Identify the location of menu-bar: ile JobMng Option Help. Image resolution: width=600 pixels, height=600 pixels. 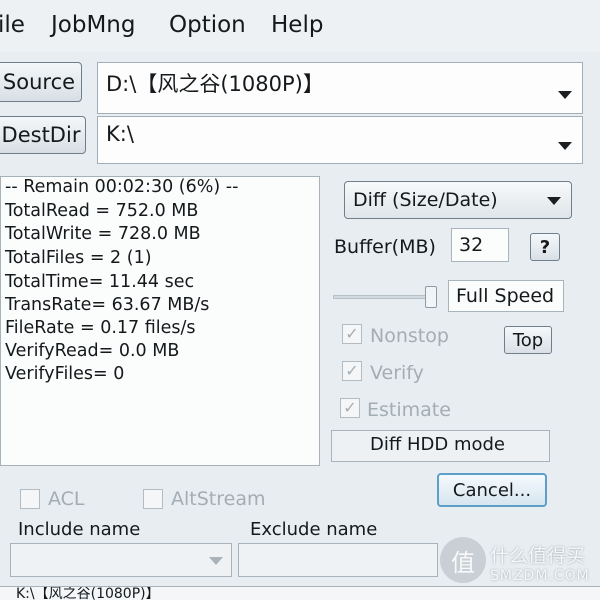
(300, 26).